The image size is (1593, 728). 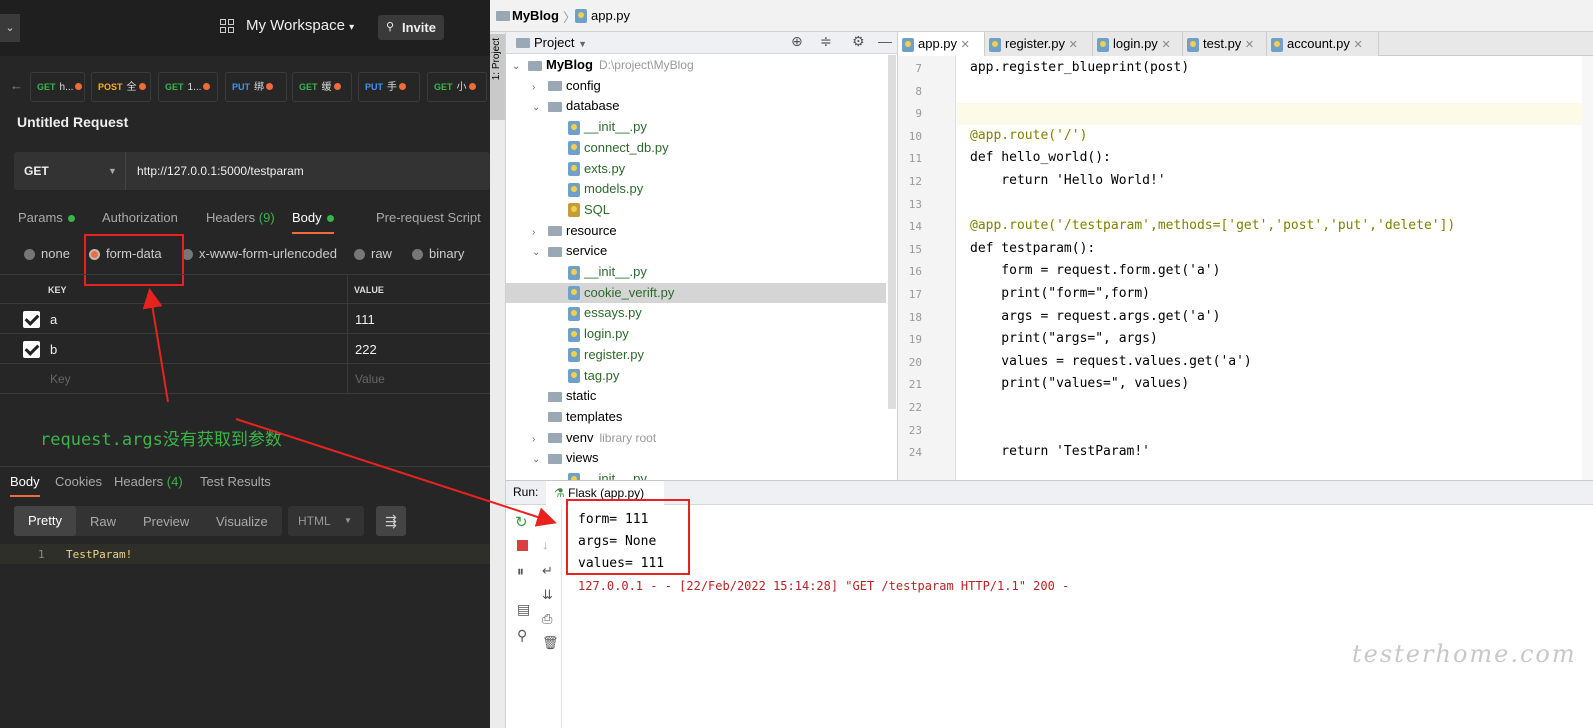 I want to click on annotation-arrows, so click(x=349, y=407).